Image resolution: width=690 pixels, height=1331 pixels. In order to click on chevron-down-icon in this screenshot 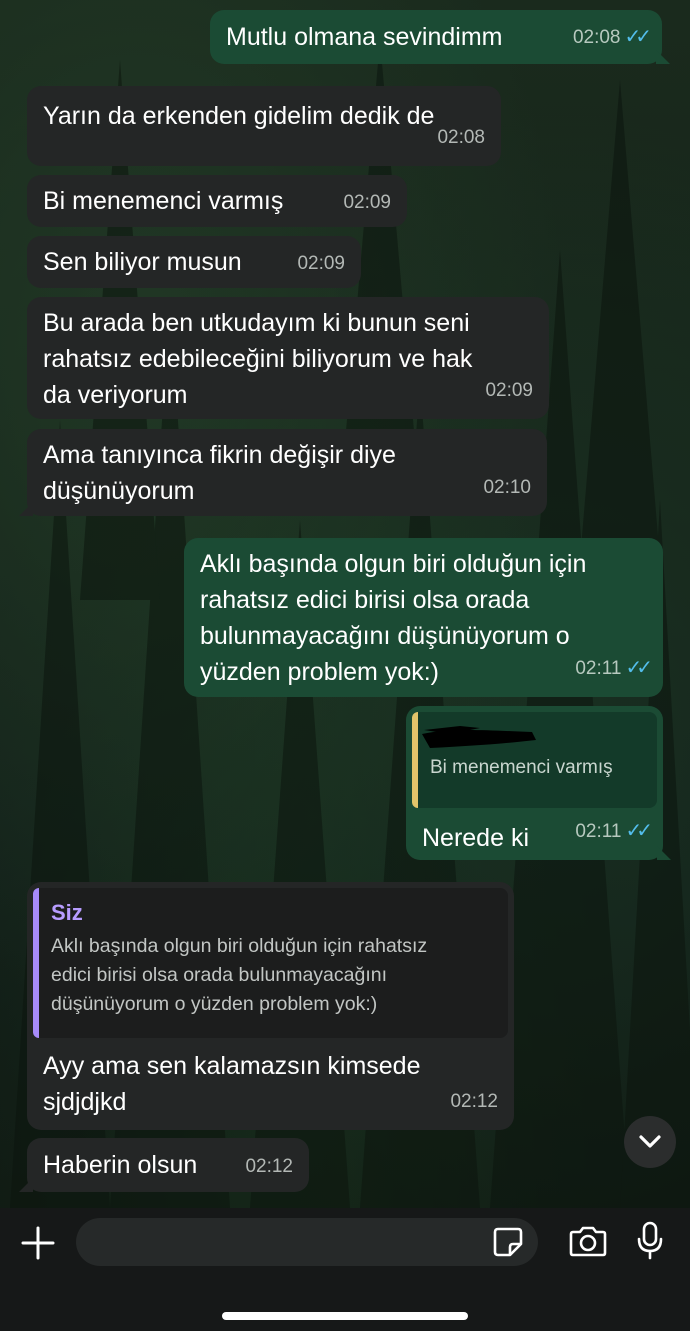, I will do `click(650, 1141)`.